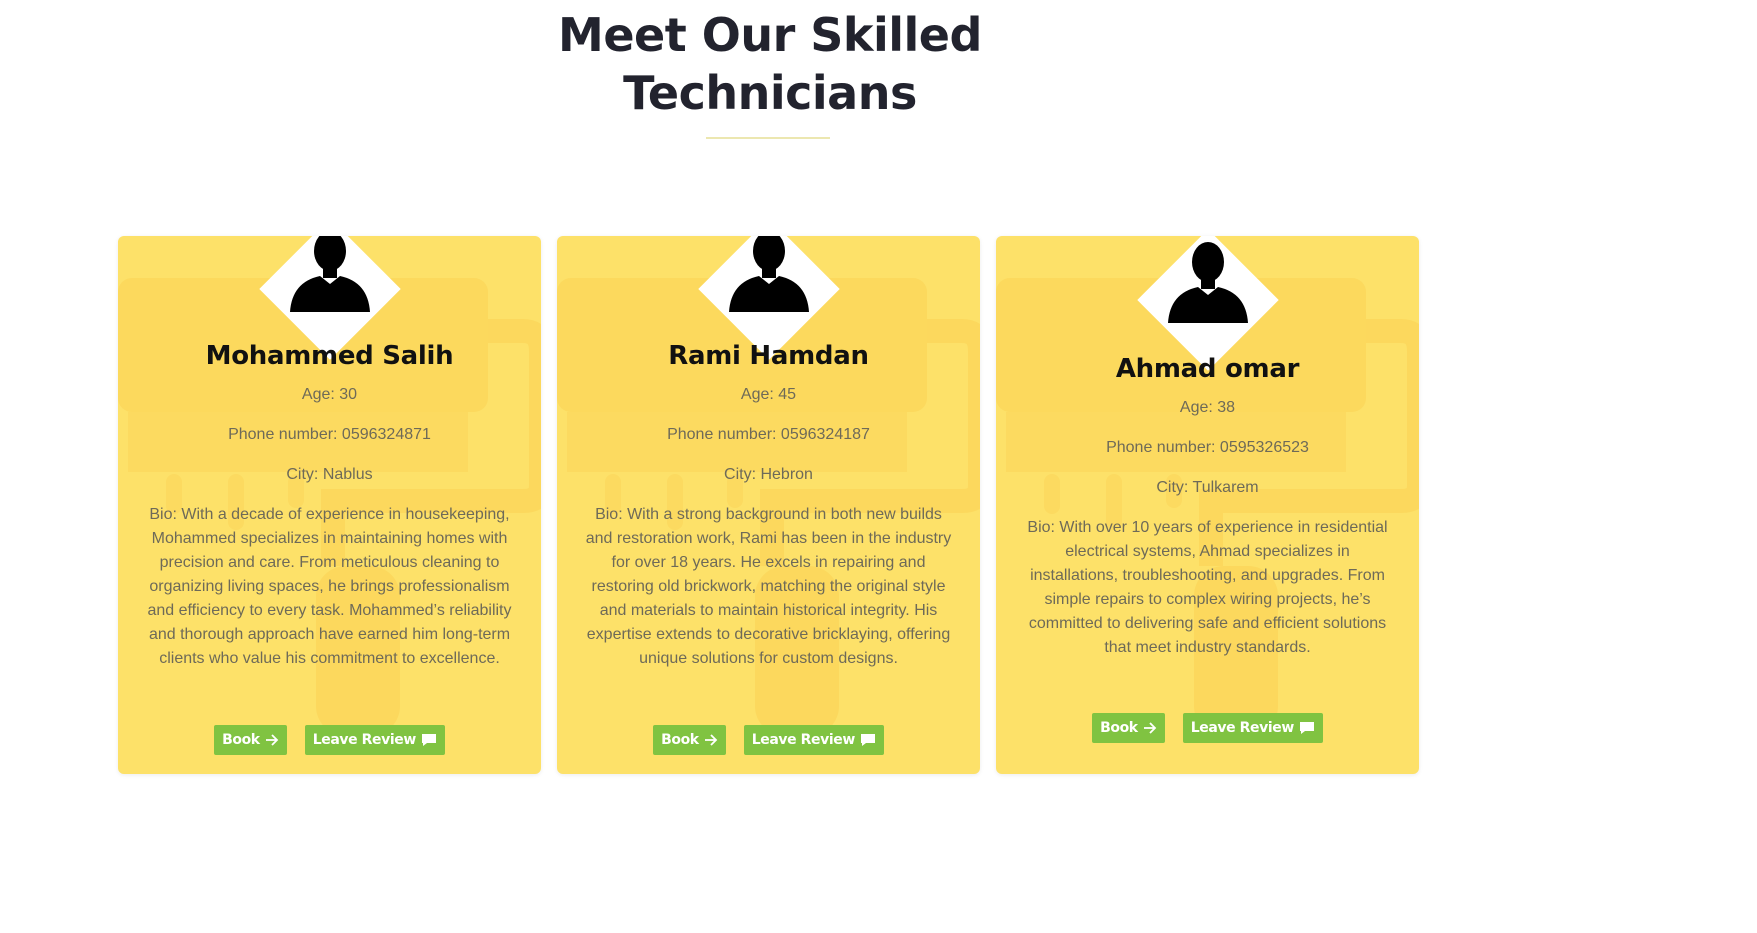 This screenshot has height=933, width=1757. I want to click on technician-name: Ahmad omar, so click(1207, 369).